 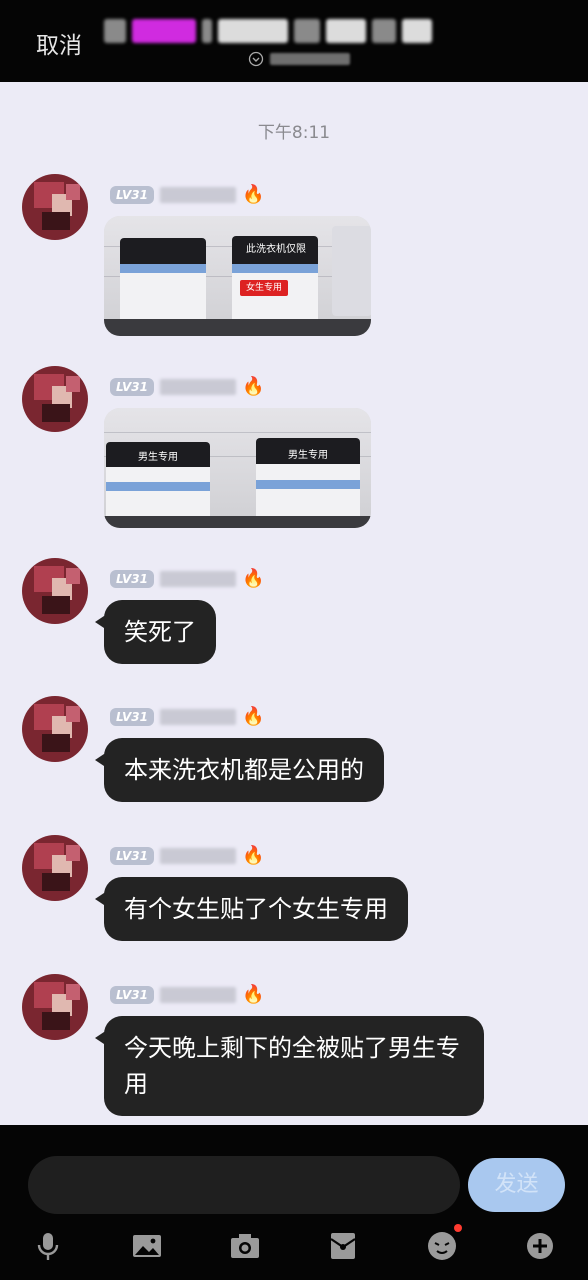 I want to click on image-message: 此洗衣机仅限 女生专用, so click(x=237, y=276).